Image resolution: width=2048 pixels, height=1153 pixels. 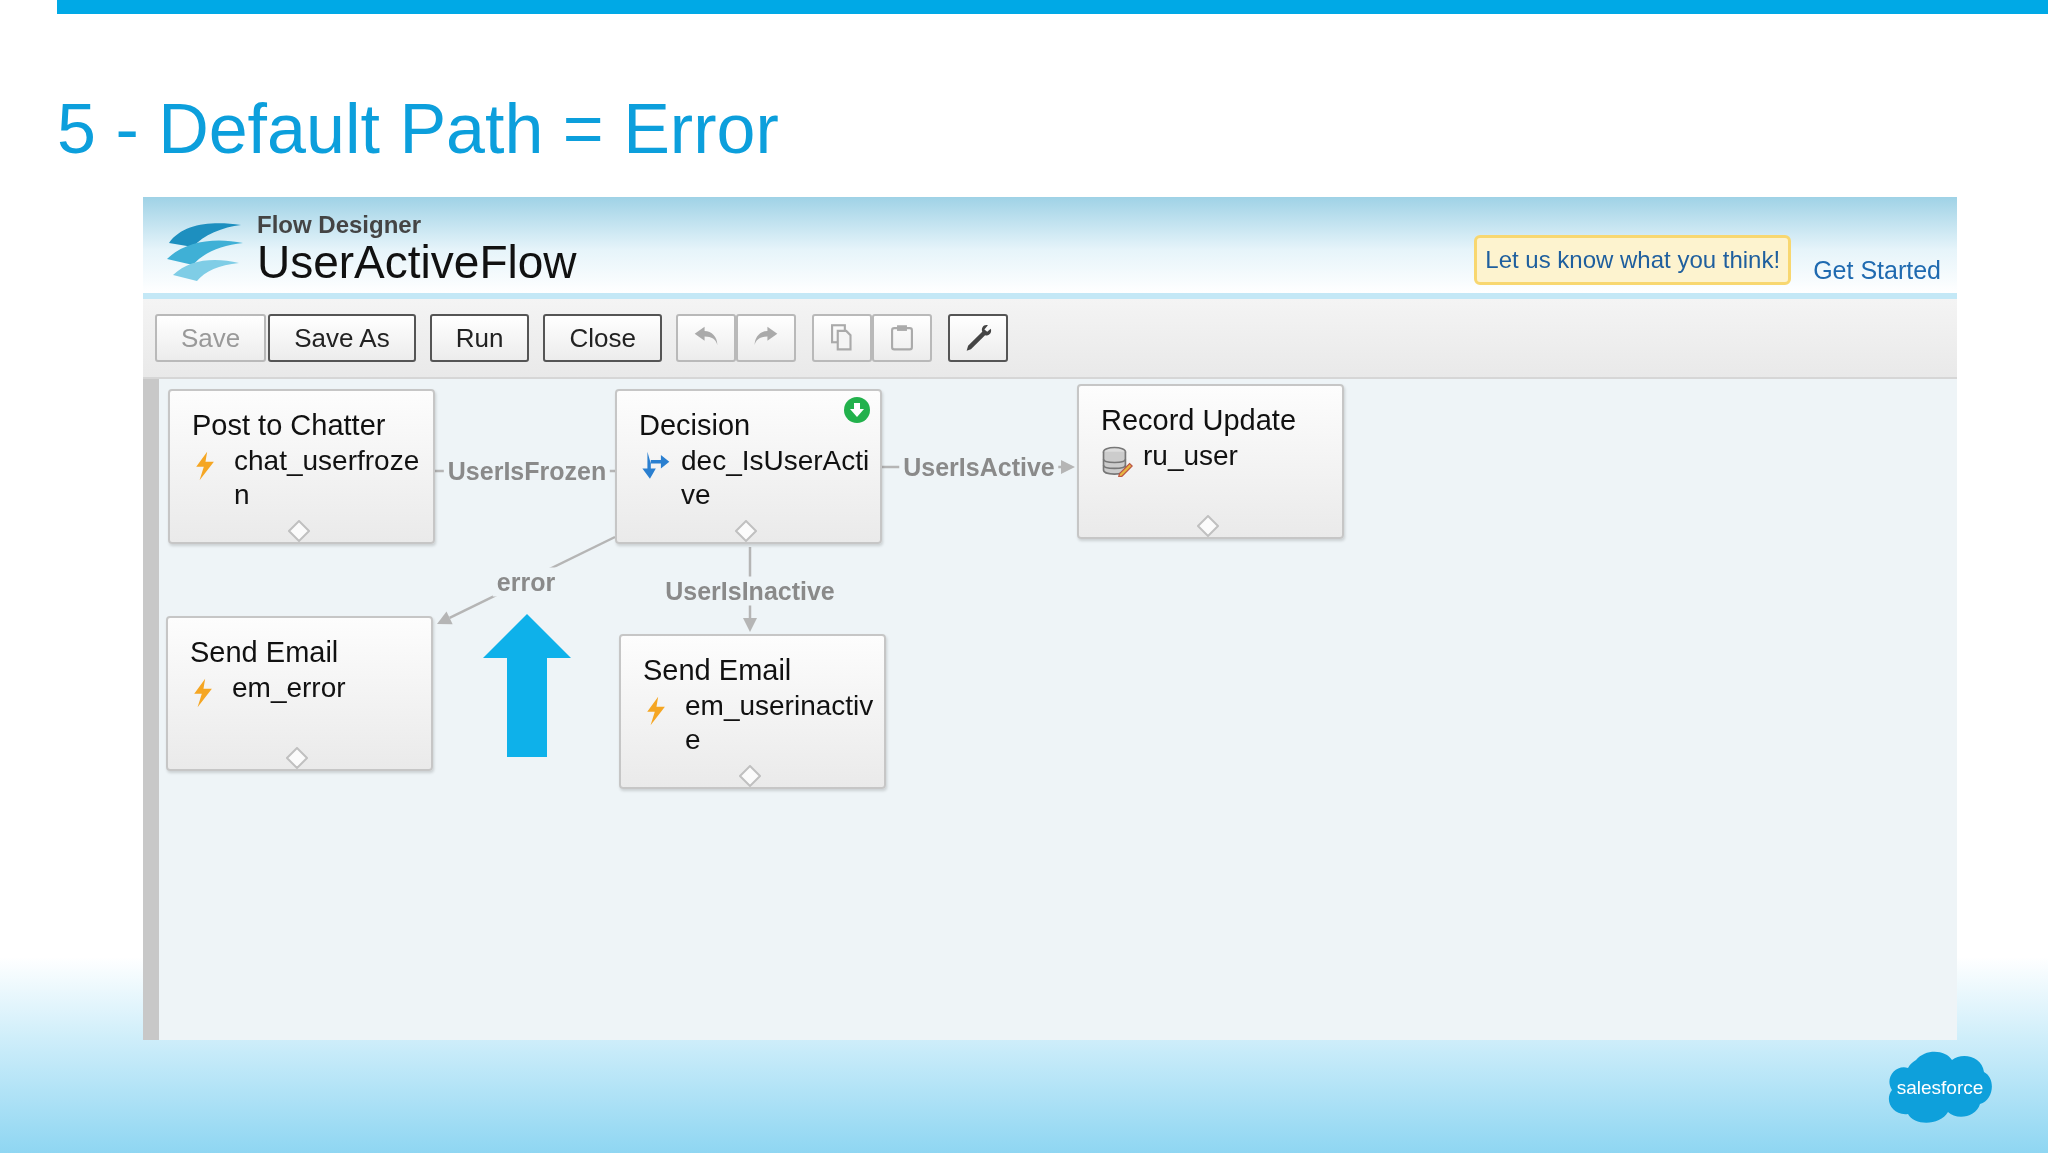 What do you see at coordinates (1633, 260) in the screenshot?
I see `feedback-button: Let us know what you think!` at bounding box center [1633, 260].